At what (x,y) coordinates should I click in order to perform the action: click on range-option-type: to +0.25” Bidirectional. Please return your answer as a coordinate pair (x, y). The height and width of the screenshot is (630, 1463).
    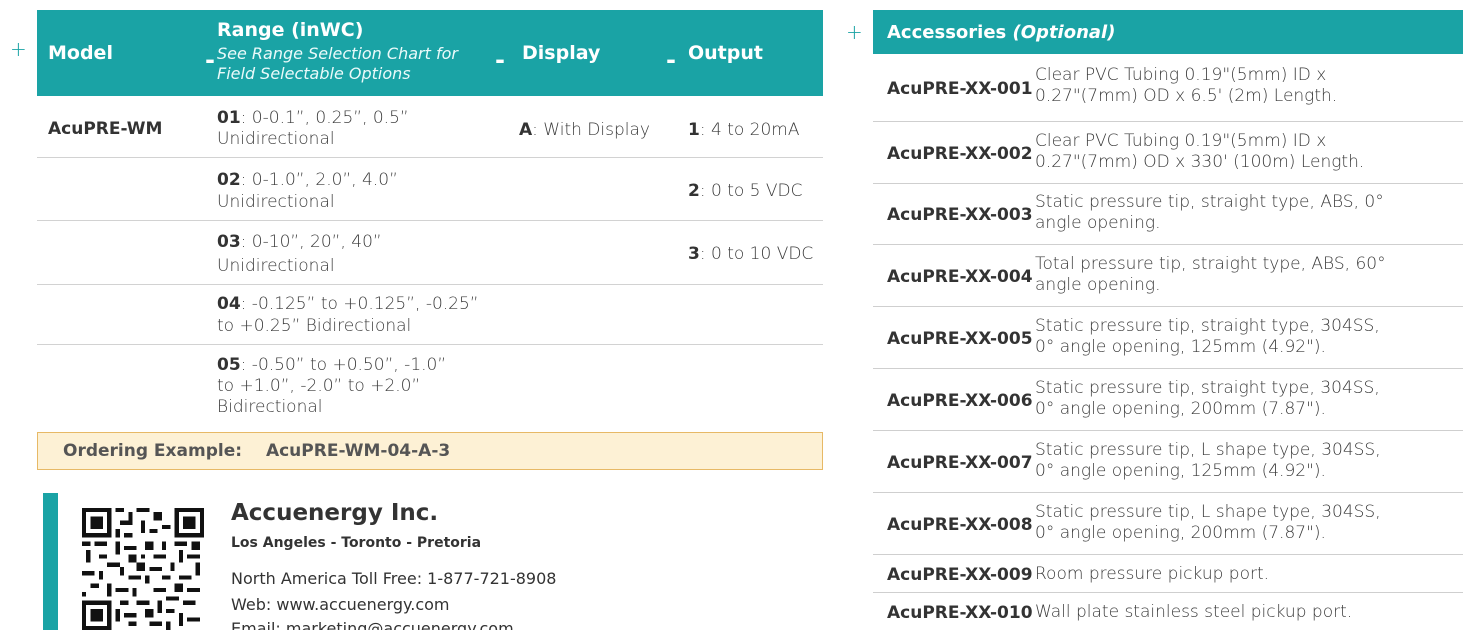
    Looking at the image, I should click on (314, 326).